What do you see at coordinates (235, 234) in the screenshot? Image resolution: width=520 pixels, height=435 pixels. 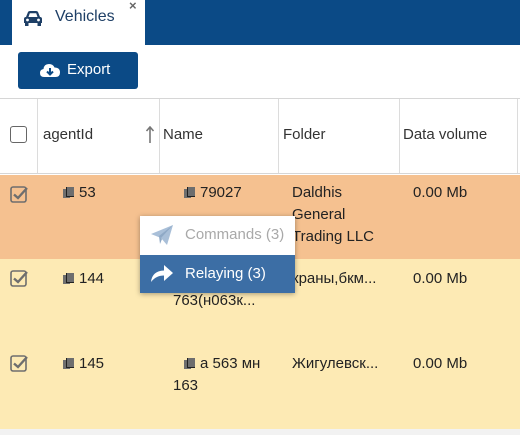 I see `menu-item-commands-label: Commands (3)` at bounding box center [235, 234].